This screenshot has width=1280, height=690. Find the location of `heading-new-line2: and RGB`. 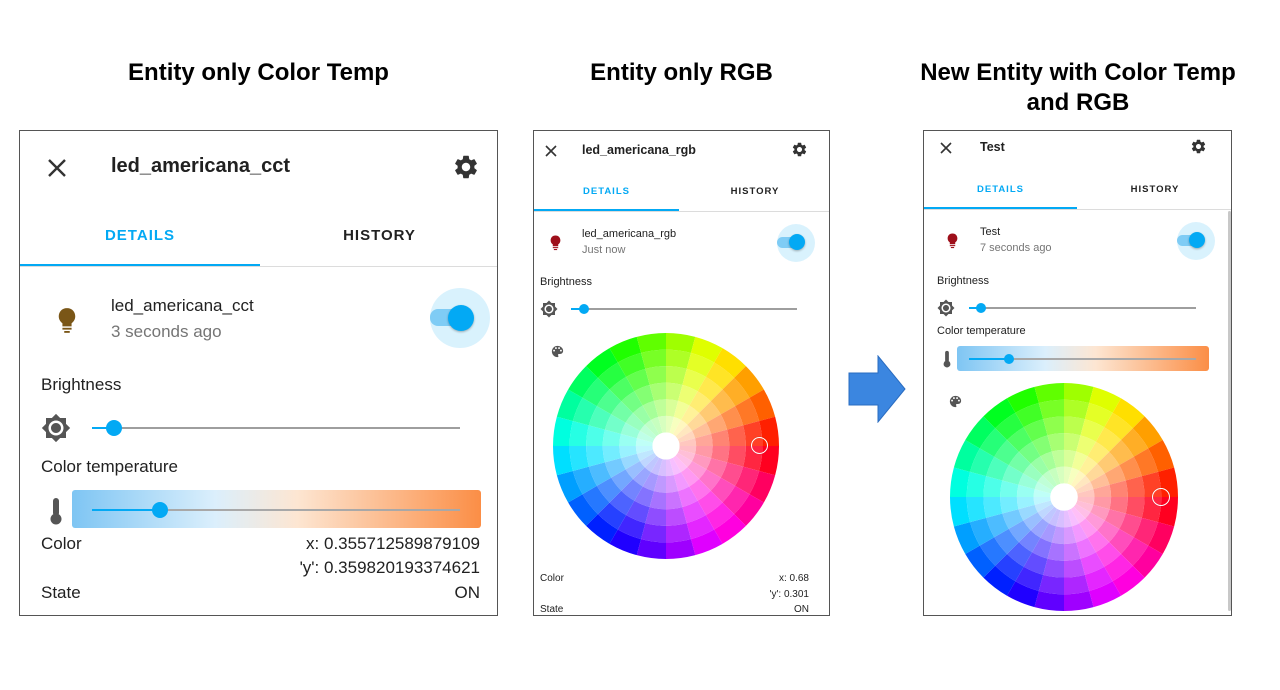

heading-new-line2: and RGB is located at coordinates (1078, 102).